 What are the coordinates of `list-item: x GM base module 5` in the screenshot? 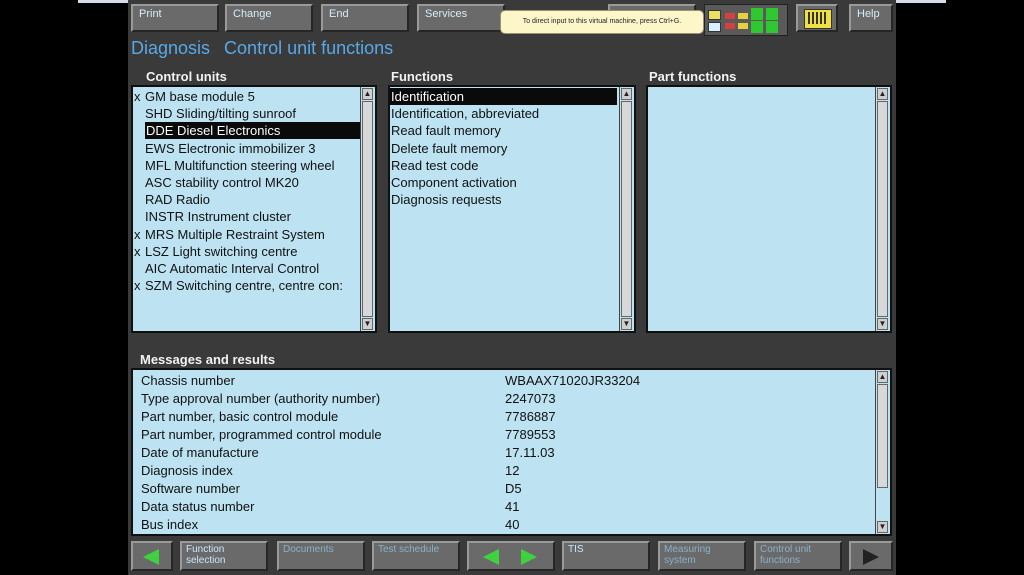 It's located at (247, 96).